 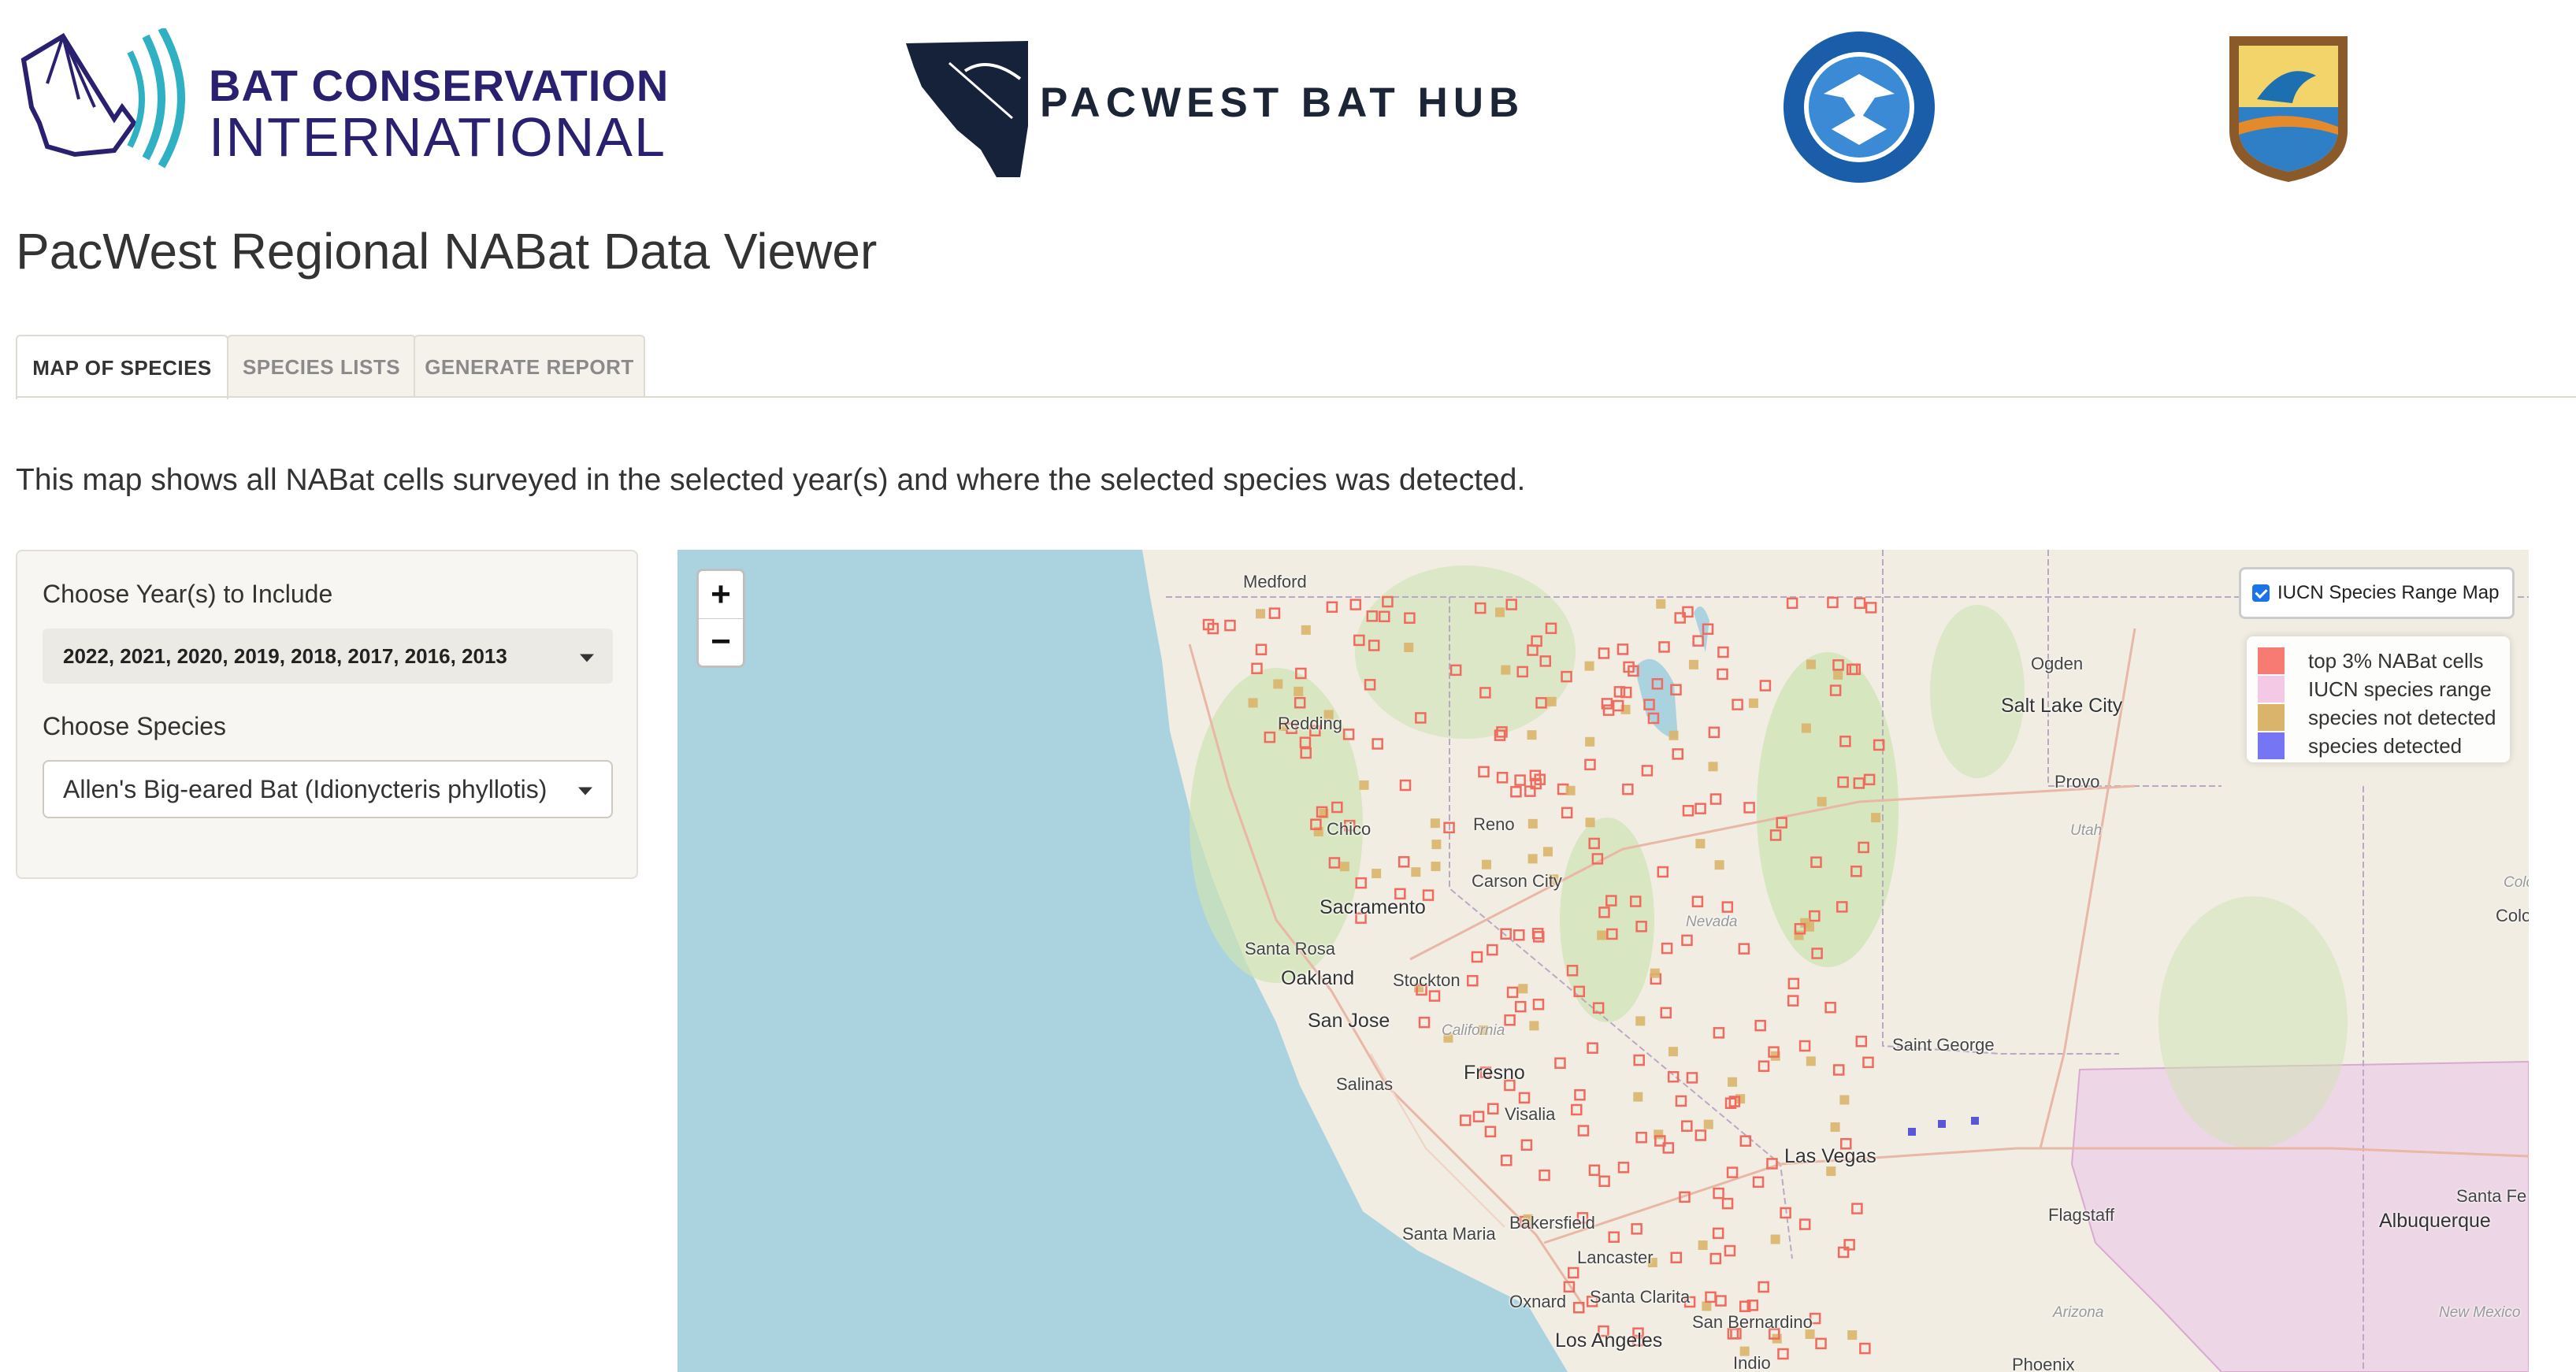 What do you see at coordinates (2261, 593) in the screenshot?
I see `iucn-layer-checkbox` at bounding box center [2261, 593].